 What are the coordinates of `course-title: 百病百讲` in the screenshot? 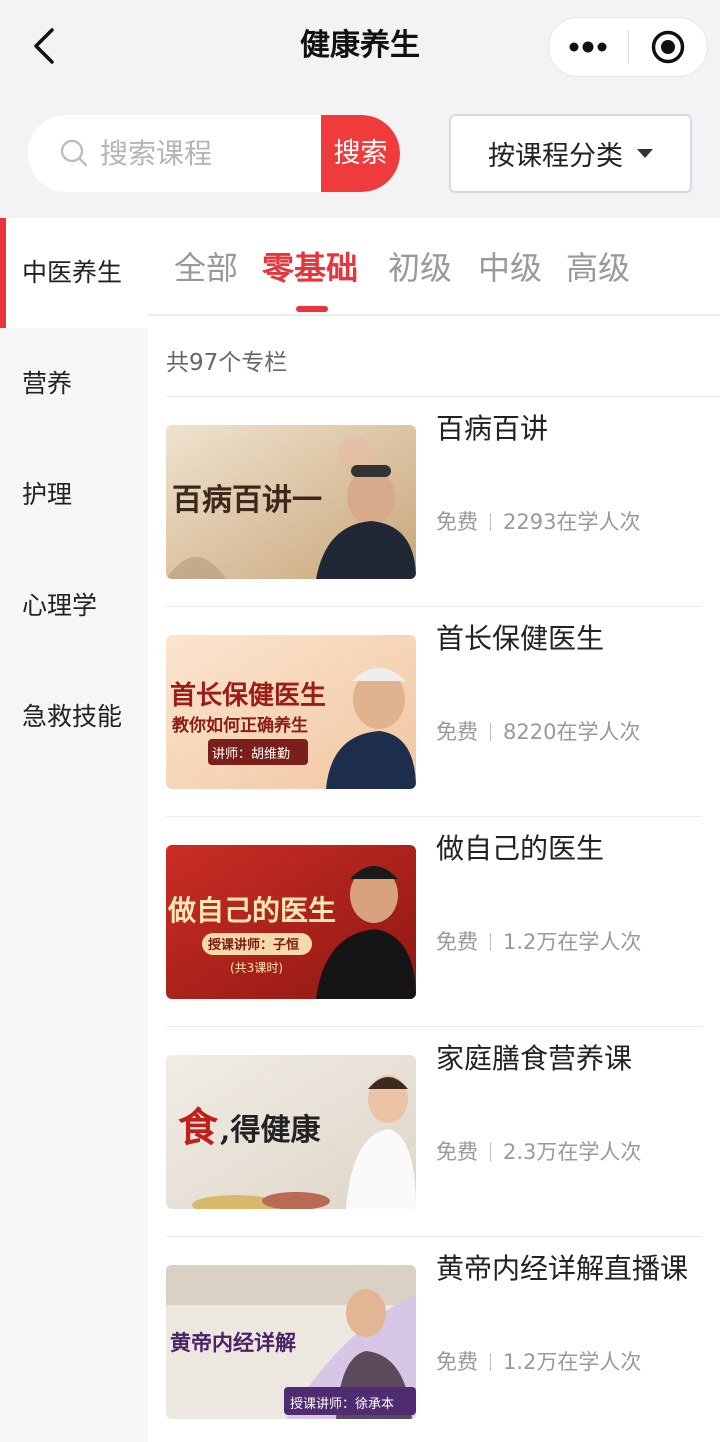 It's located at (492, 428).